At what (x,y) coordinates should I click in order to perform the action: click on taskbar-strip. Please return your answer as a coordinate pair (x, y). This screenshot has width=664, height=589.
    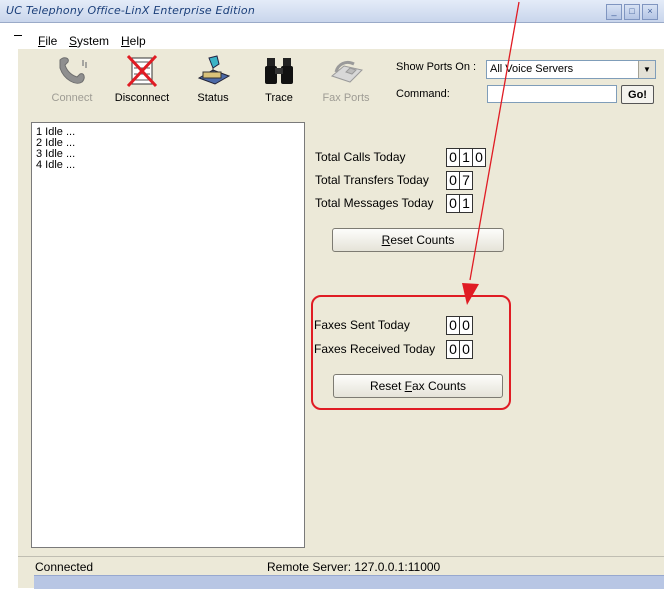
    Looking at the image, I should click on (349, 582).